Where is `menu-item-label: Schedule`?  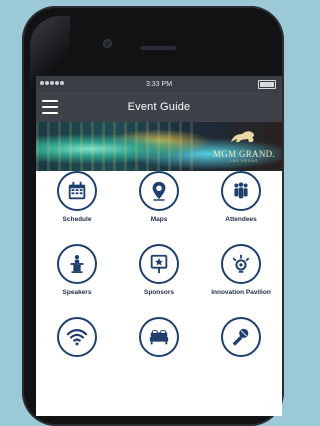 menu-item-label: Schedule is located at coordinates (77, 219).